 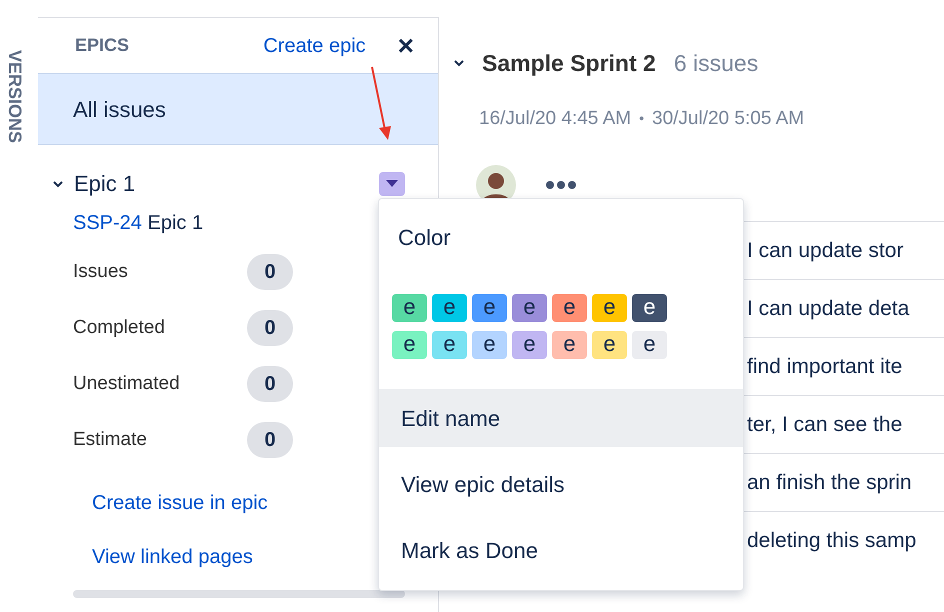 What do you see at coordinates (119, 328) in the screenshot?
I see `stat-label: Completed` at bounding box center [119, 328].